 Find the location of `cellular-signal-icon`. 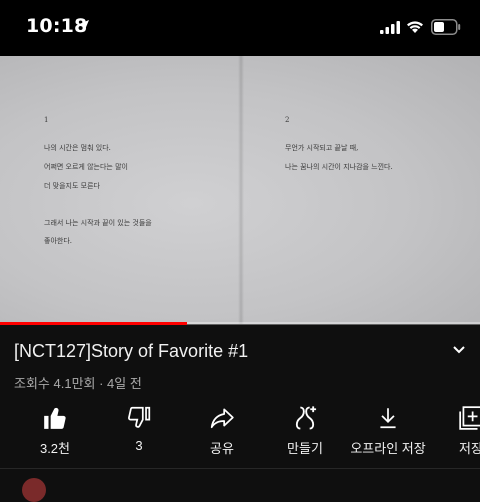

cellular-signal-icon is located at coordinates (390, 27).